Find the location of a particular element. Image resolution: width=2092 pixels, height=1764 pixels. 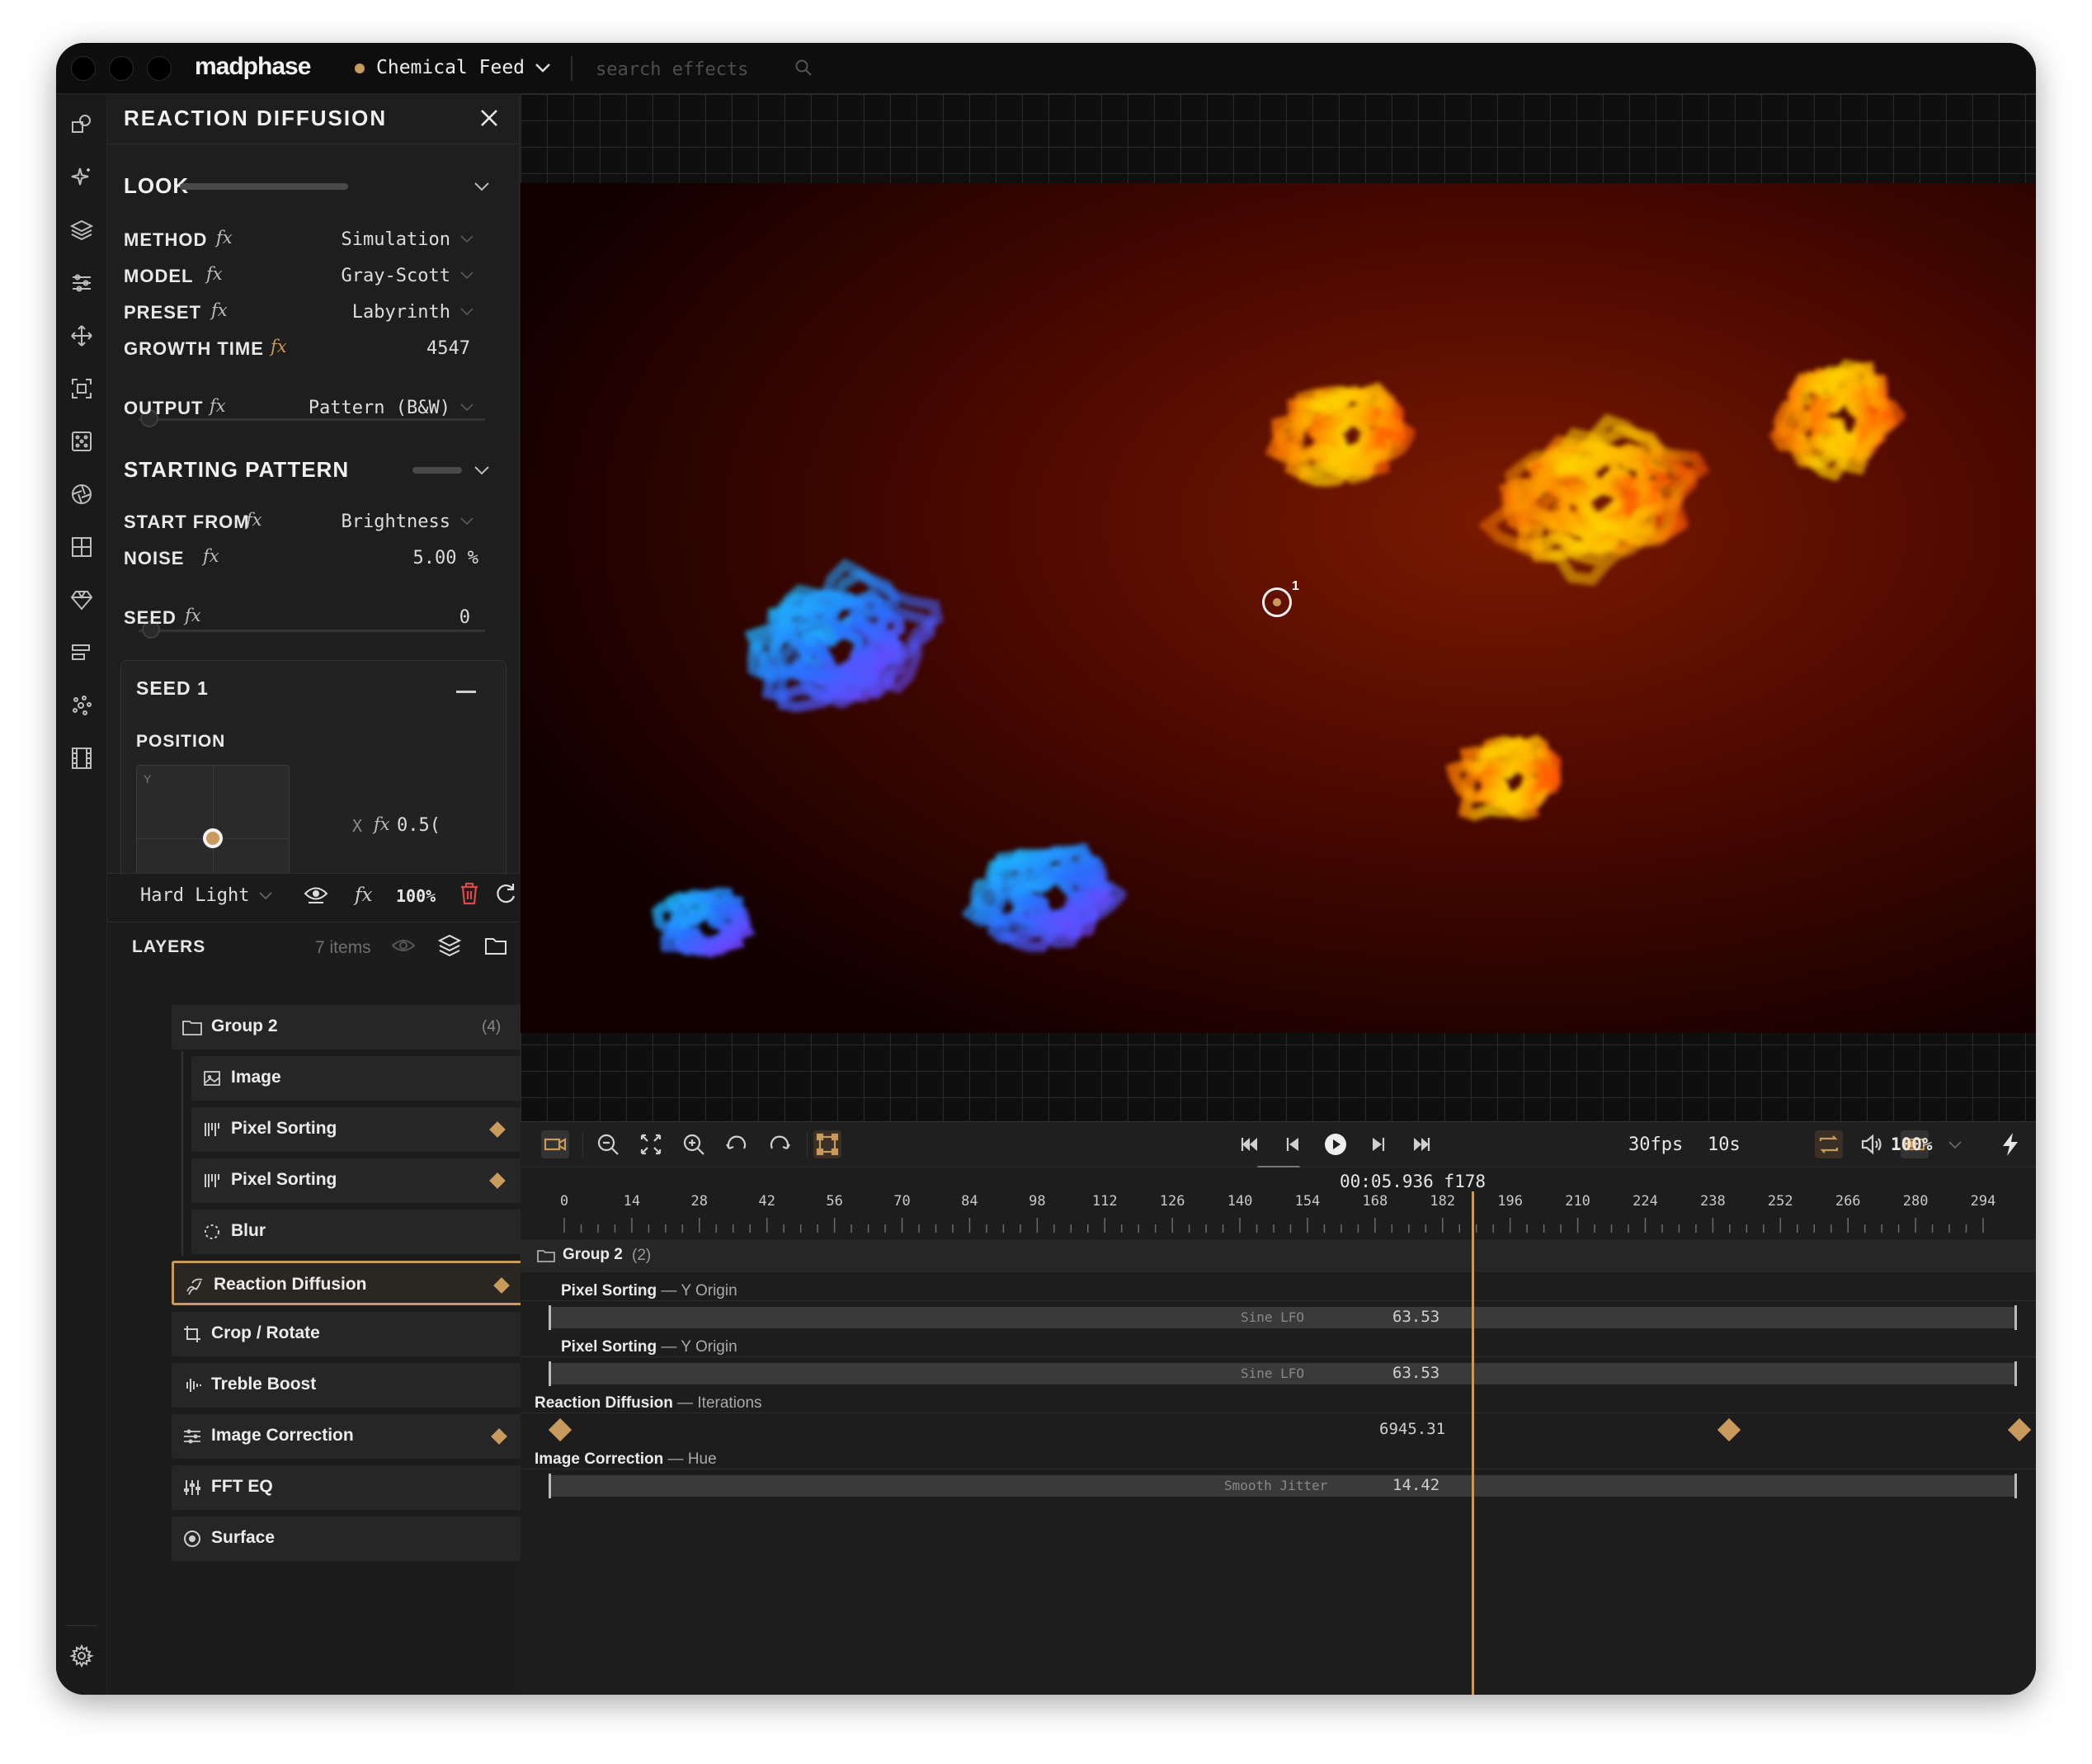

camera-icon is located at coordinates (555, 1144).